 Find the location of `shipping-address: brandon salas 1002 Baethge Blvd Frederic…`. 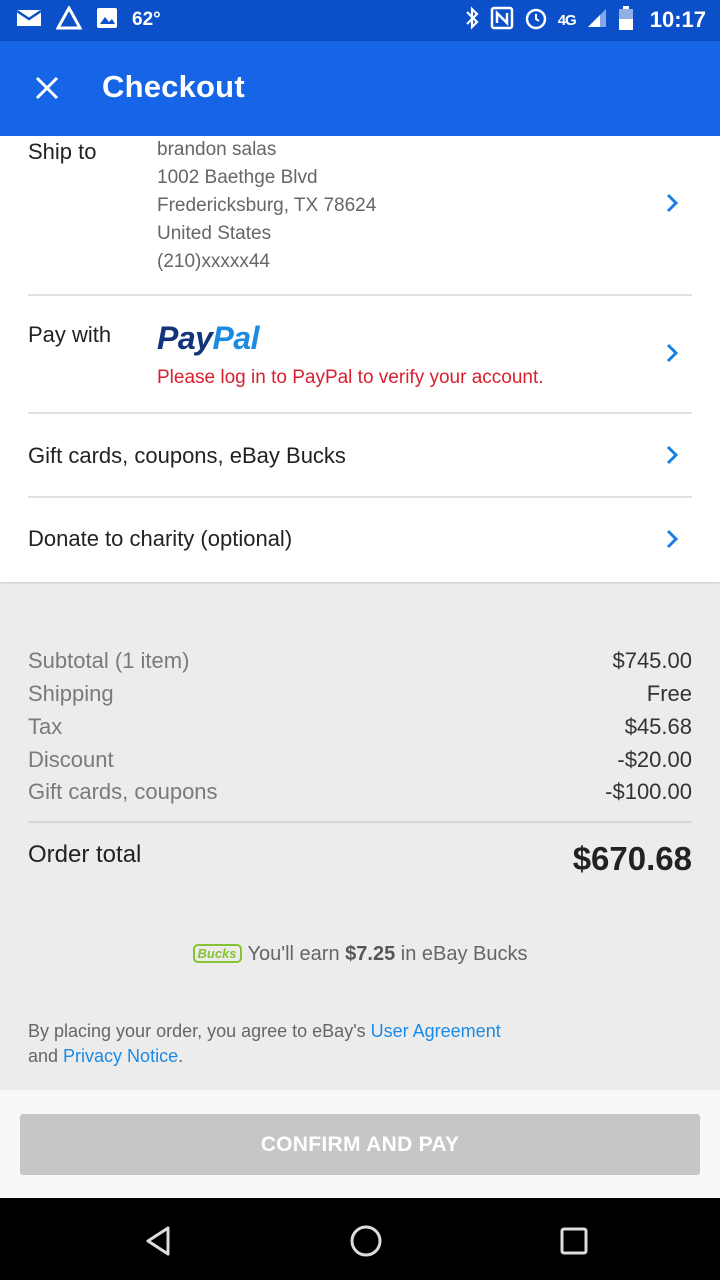

shipping-address: brandon salas 1002 Baethge Blvd Frederic… is located at coordinates (266, 206).